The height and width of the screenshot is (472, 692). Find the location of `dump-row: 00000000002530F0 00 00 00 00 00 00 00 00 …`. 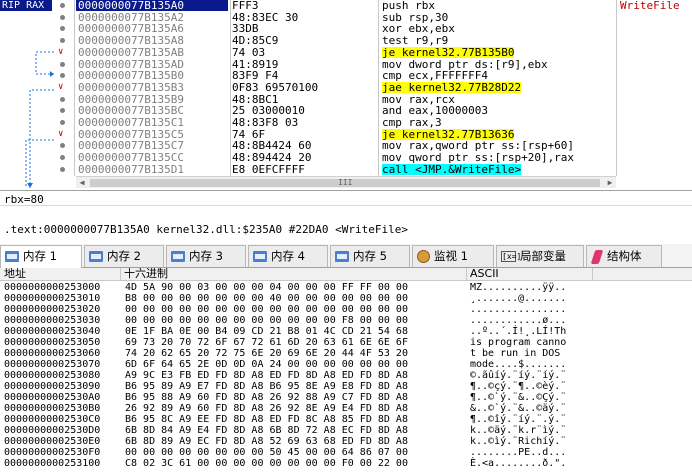

dump-row: 00000000002530F0 00 00 00 00 00 00 00 00 … is located at coordinates (346, 453).